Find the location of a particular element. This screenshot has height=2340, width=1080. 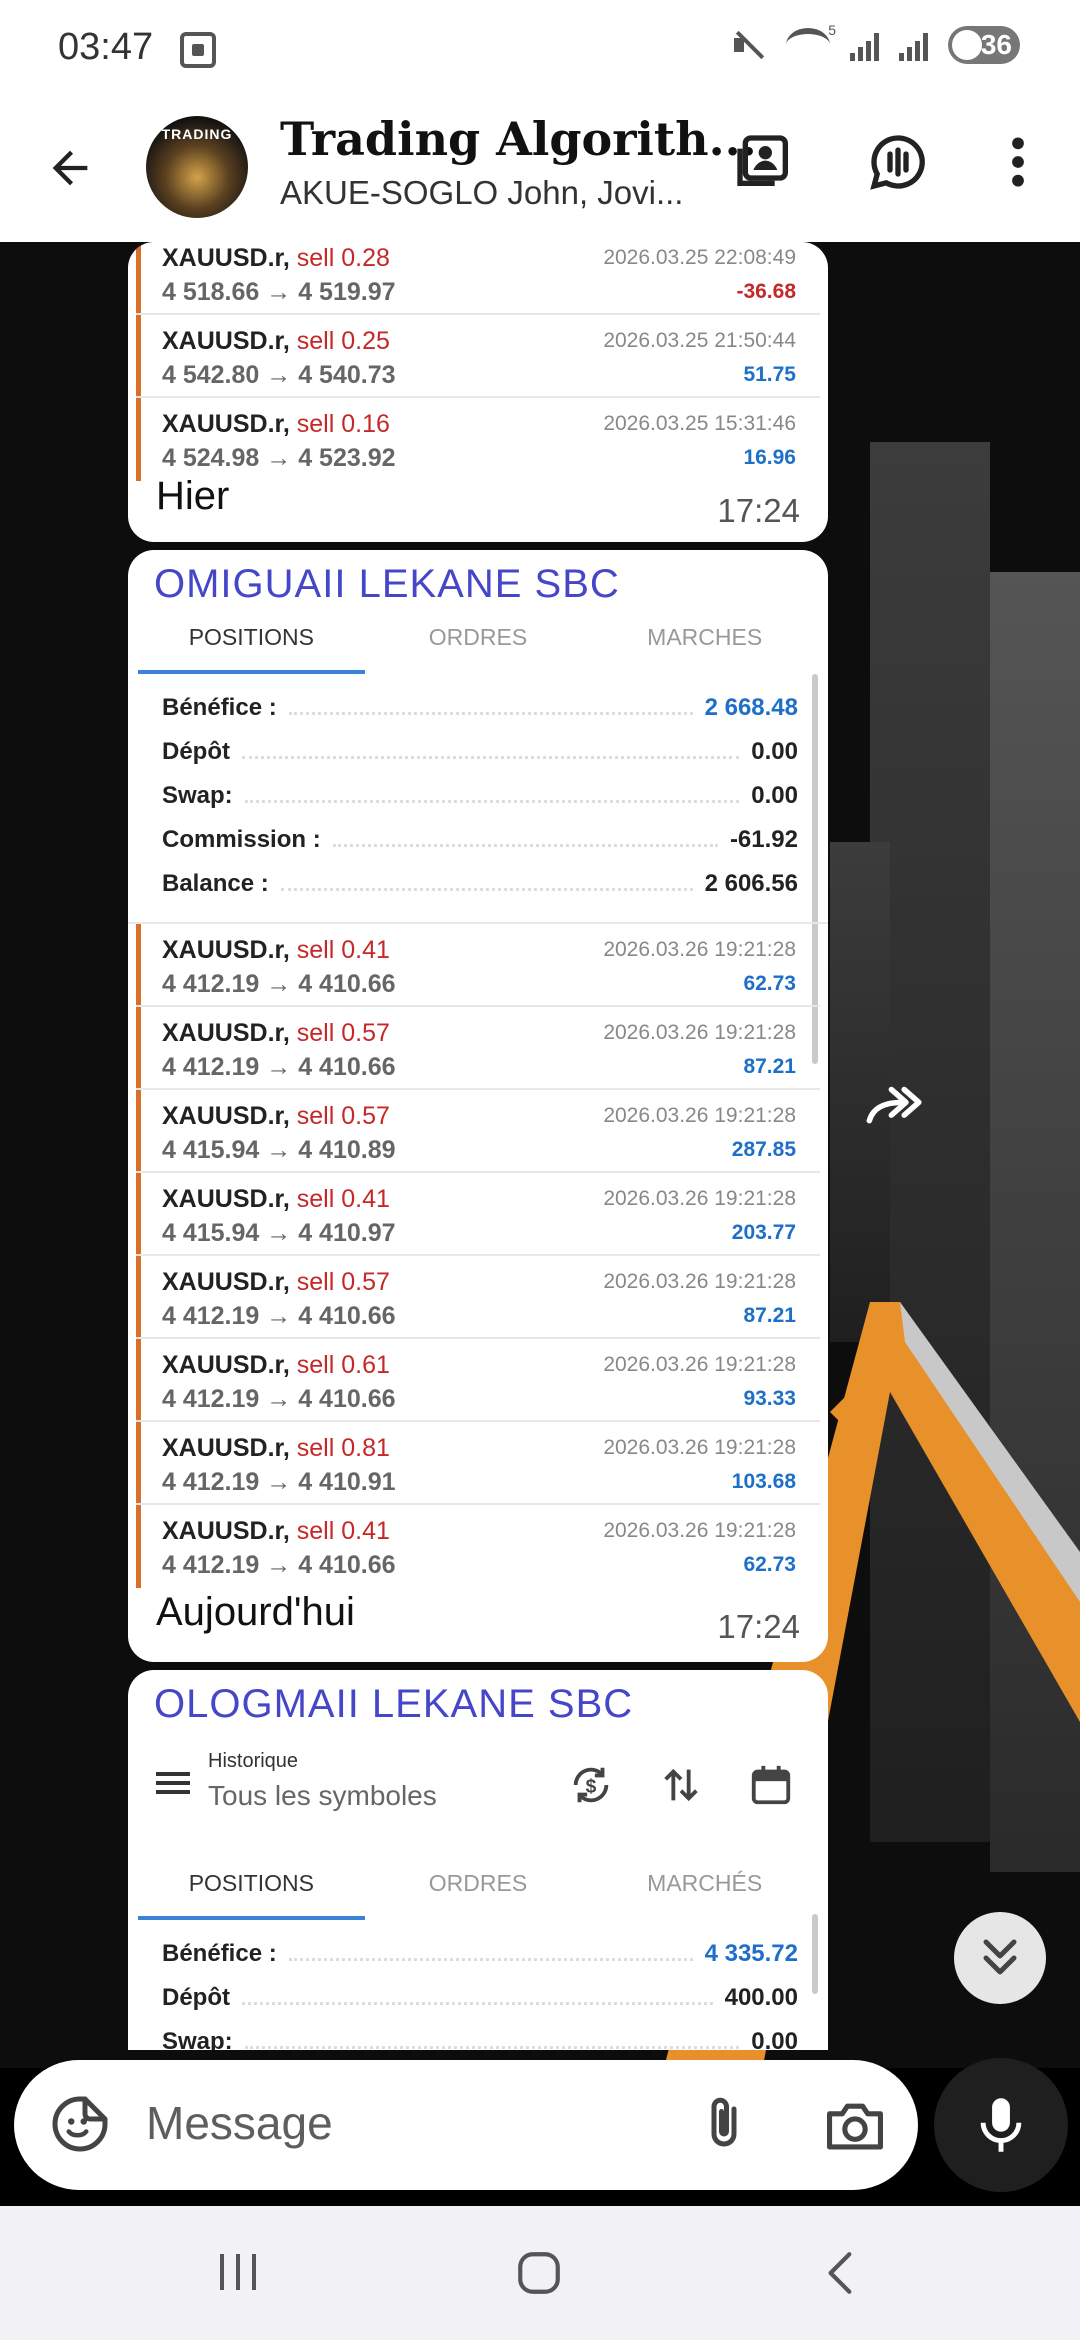

trade-profit: 87.21 is located at coordinates (769, 1315).